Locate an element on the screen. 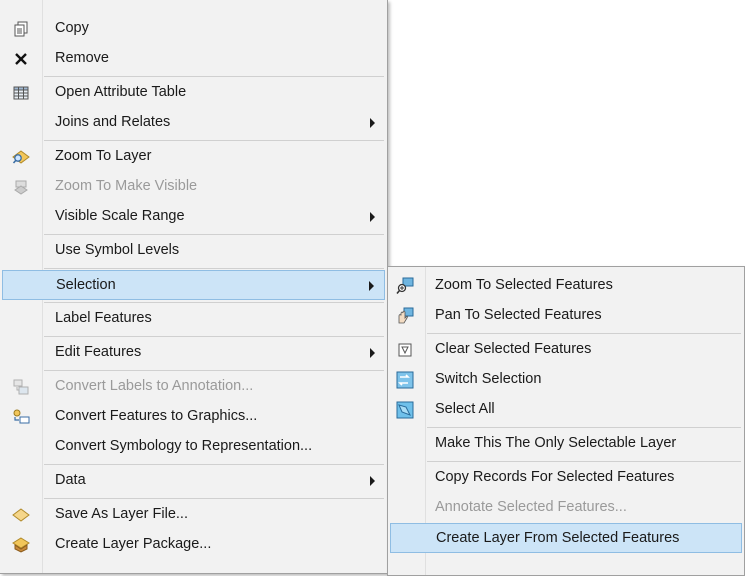  menu-item-remove: Remove is located at coordinates (193, 59).